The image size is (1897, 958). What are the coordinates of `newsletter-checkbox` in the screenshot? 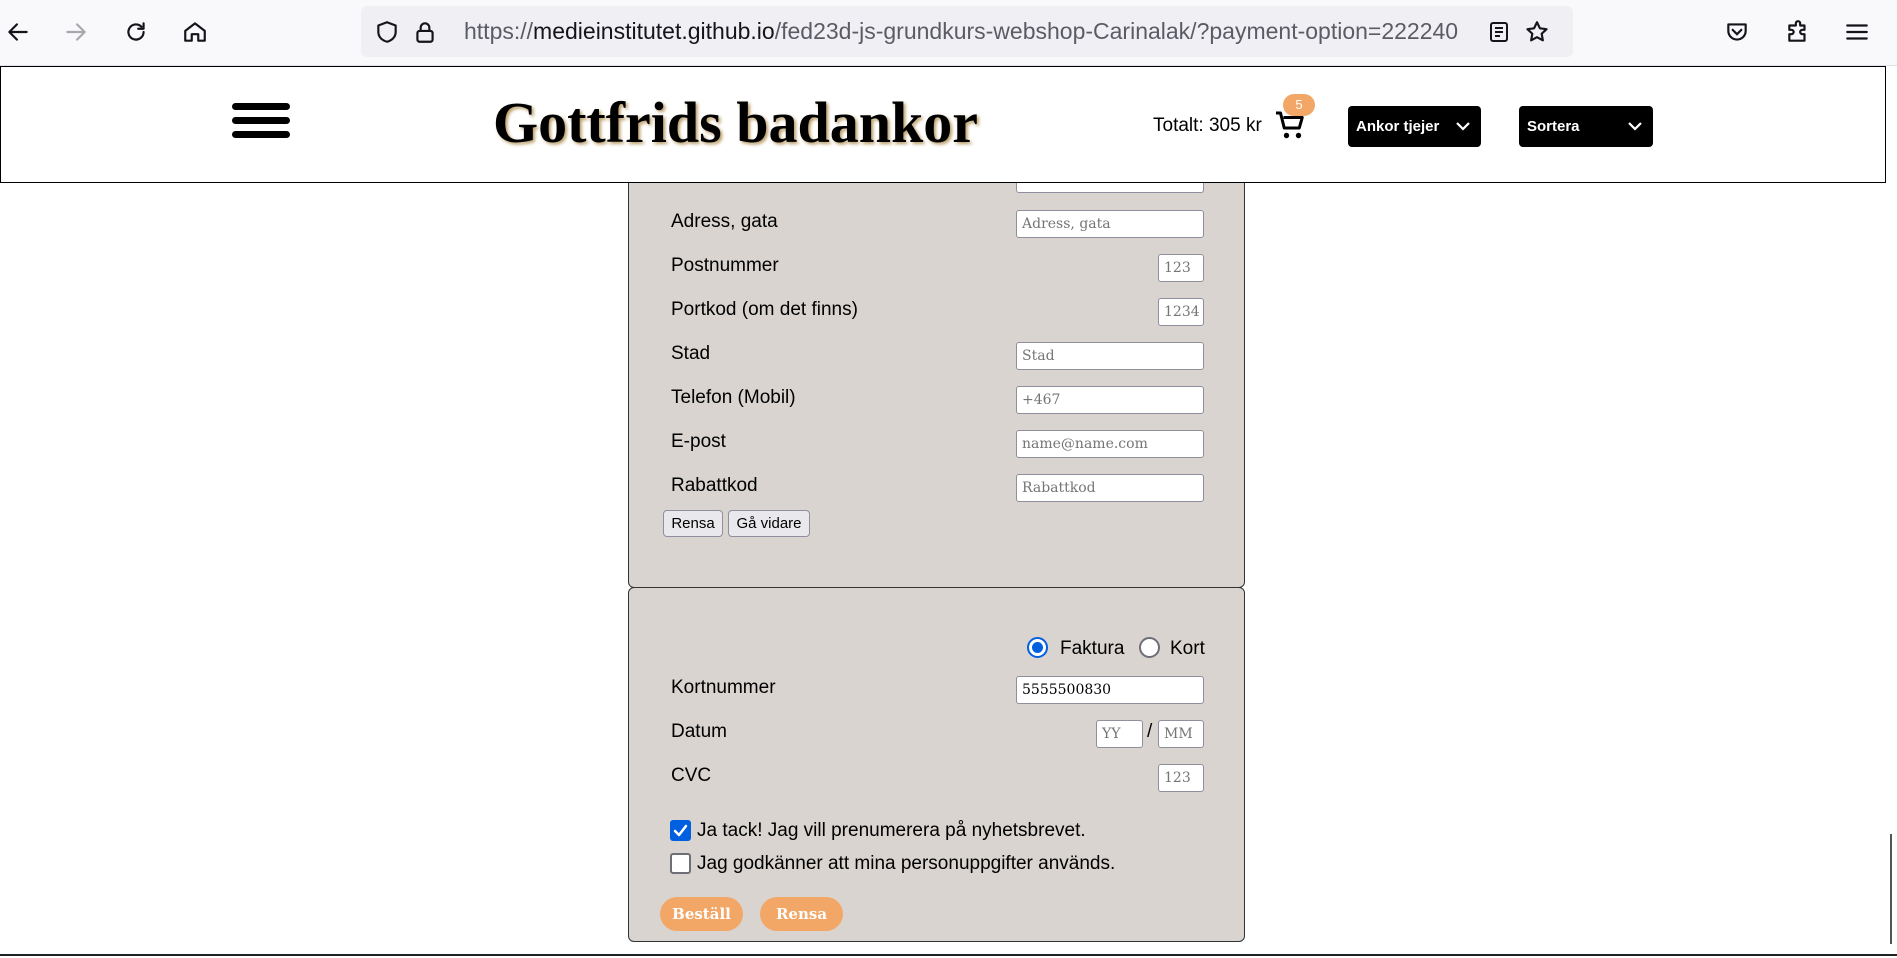 It's located at (680, 830).